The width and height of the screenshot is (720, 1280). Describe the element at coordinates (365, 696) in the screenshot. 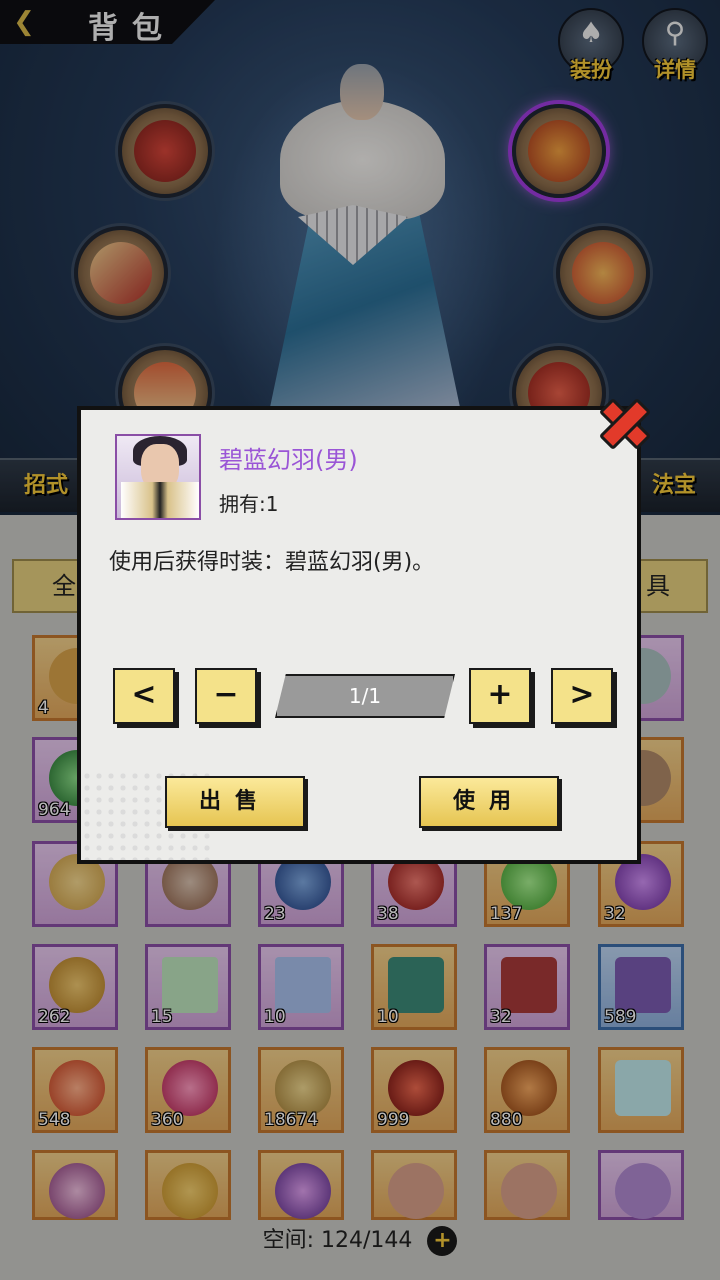

I see `quantity-display: 1/1` at that location.